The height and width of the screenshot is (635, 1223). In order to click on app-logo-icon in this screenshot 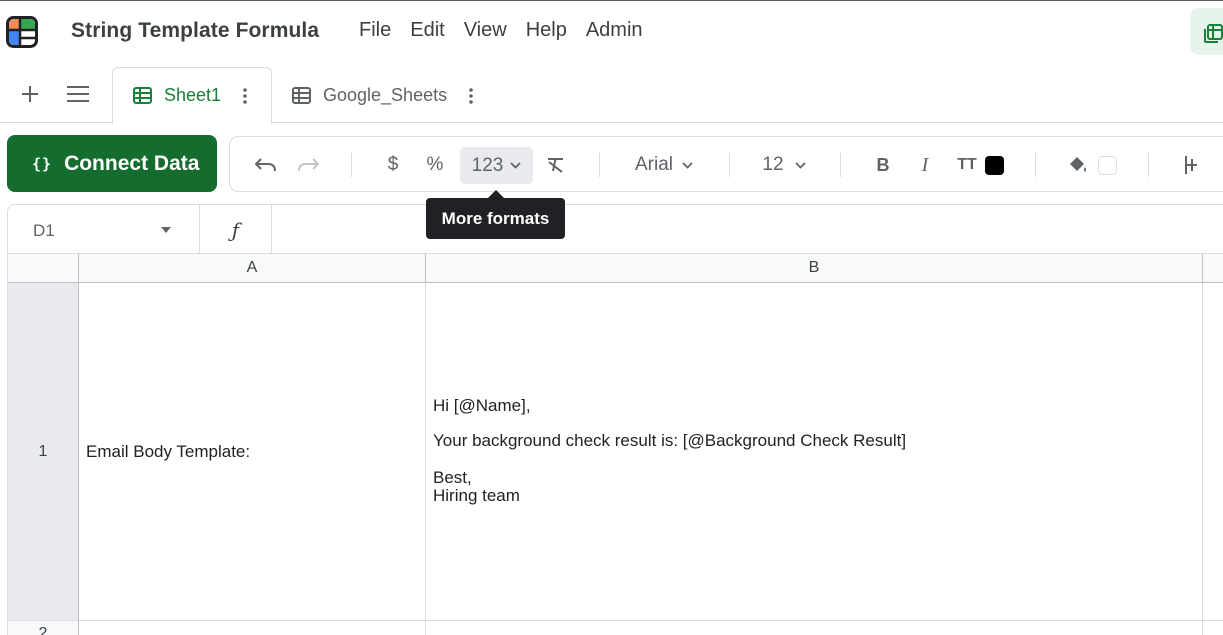, I will do `click(22, 32)`.